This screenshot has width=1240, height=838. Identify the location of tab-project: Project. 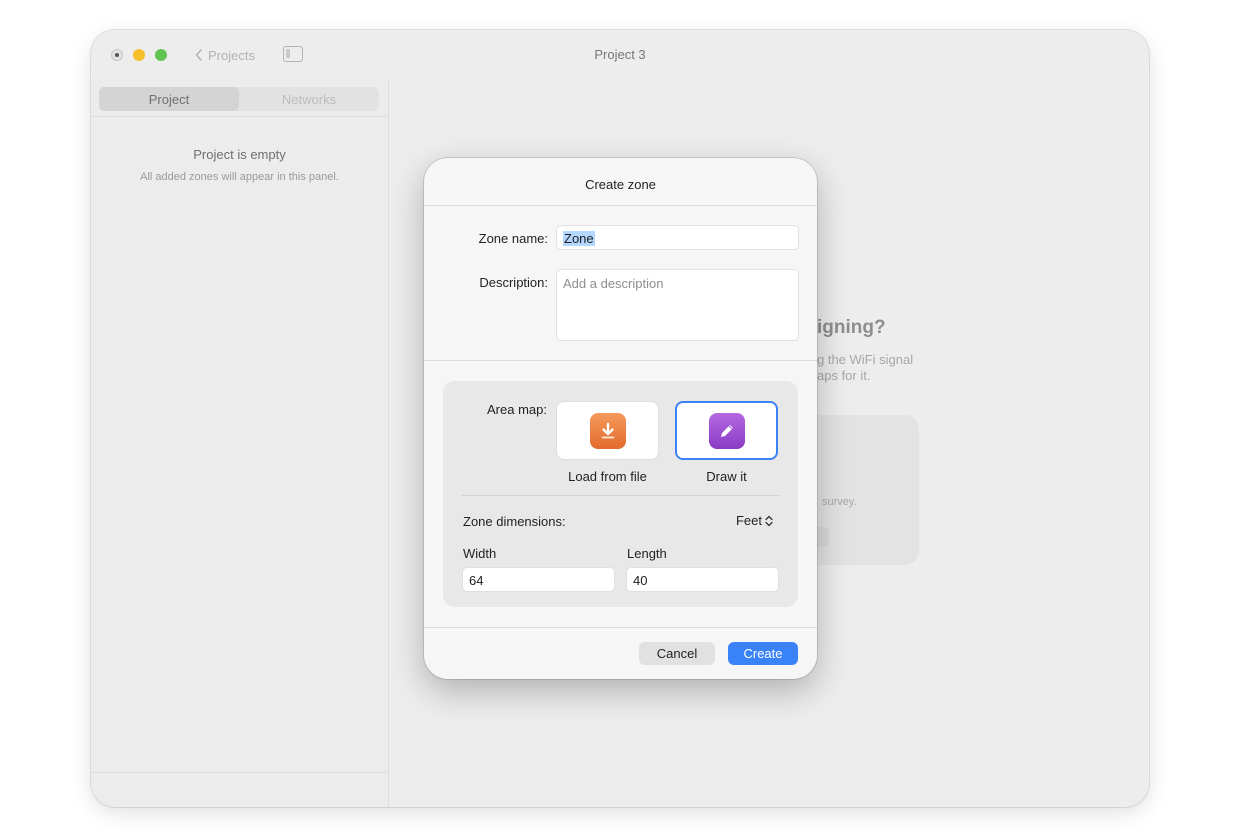
(169, 99).